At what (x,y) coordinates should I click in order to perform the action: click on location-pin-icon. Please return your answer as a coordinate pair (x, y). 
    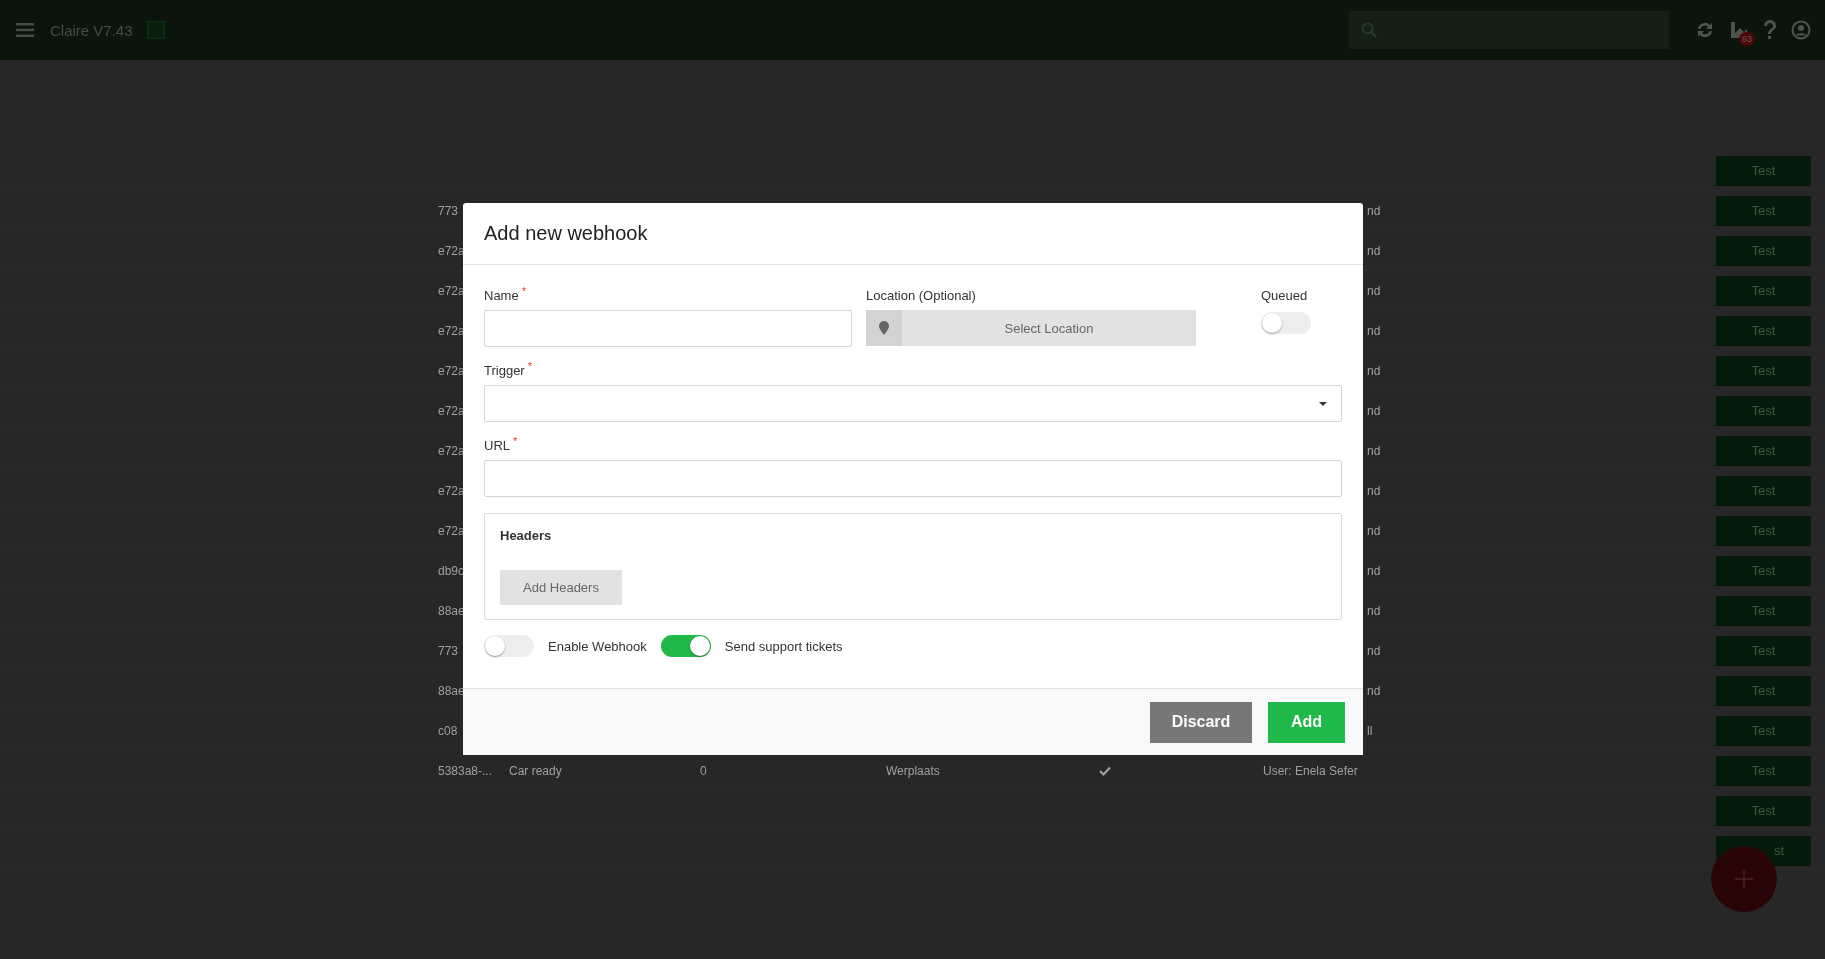
    Looking at the image, I should click on (884, 328).